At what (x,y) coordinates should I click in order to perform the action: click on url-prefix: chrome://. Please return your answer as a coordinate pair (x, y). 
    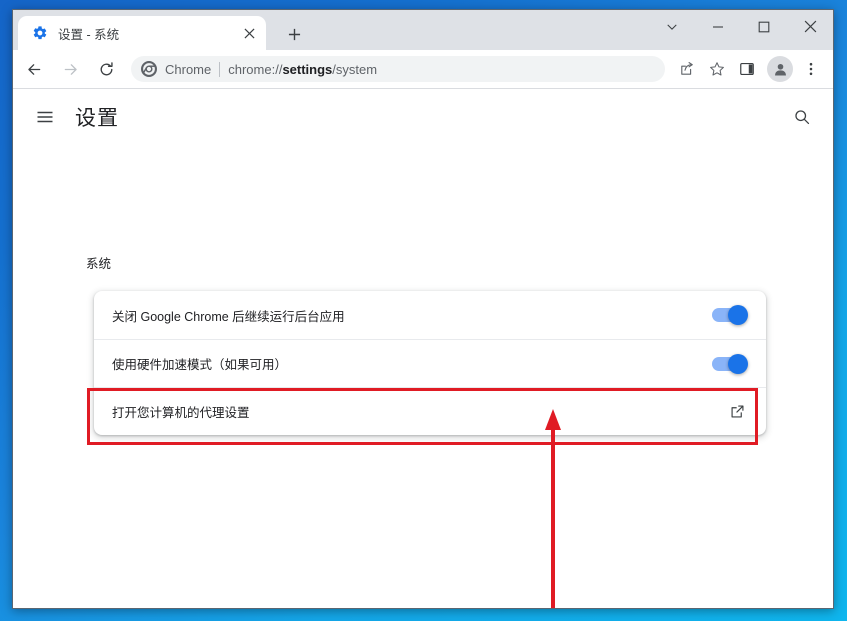
    Looking at the image, I should click on (255, 69).